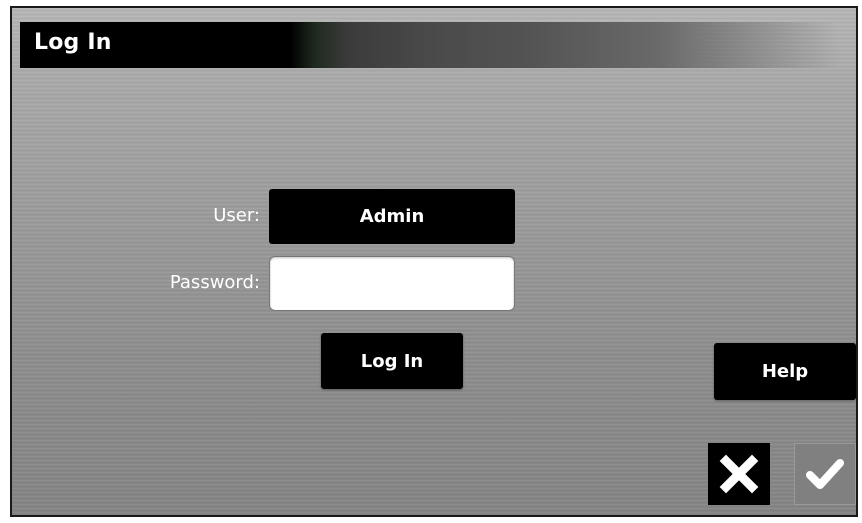 The height and width of the screenshot is (523, 862). I want to click on user-label: User:, so click(236, 215).